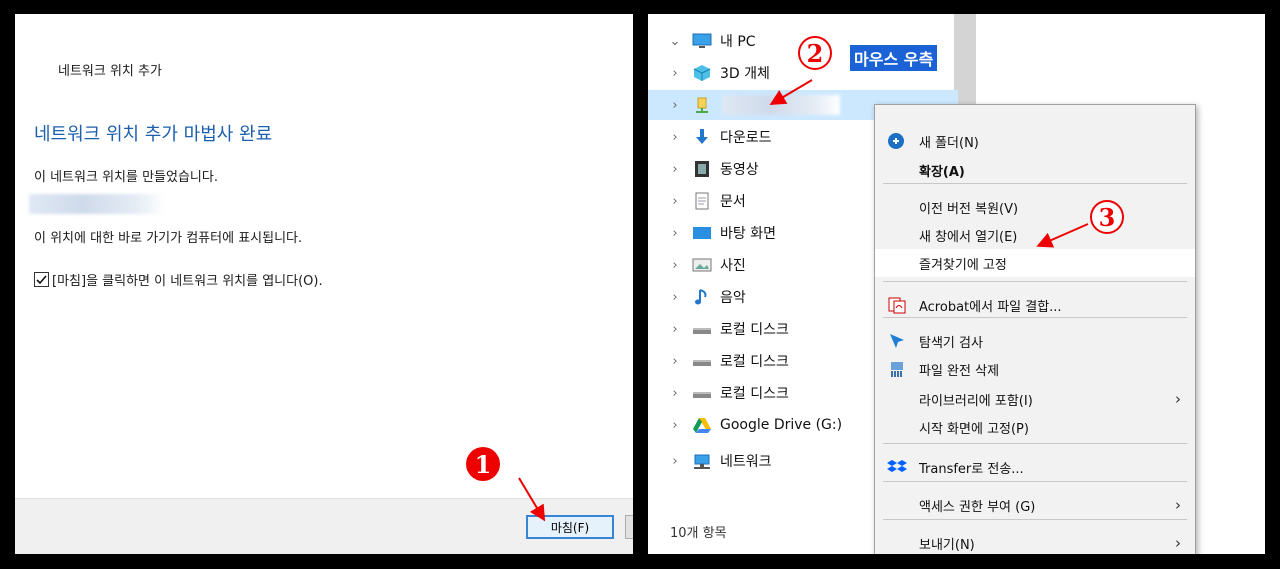 The width and height of the screenshot is (1280, 569). I want to click on film-icon, so click(702, 169).